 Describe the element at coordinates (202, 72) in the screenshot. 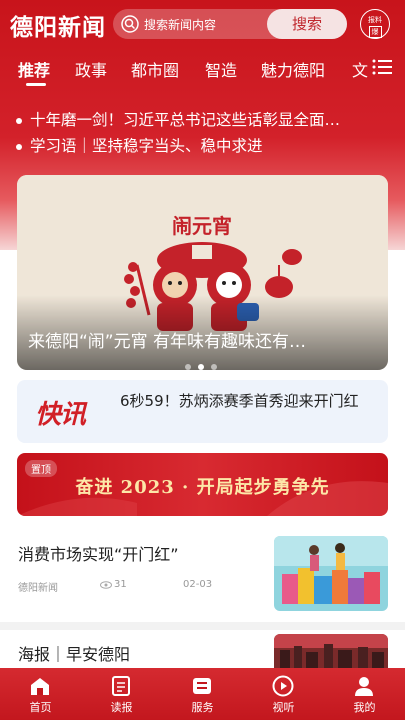

I see `category-tabs: 推荐 政事 都市圈 智造 魅力德阳 文` at that location.